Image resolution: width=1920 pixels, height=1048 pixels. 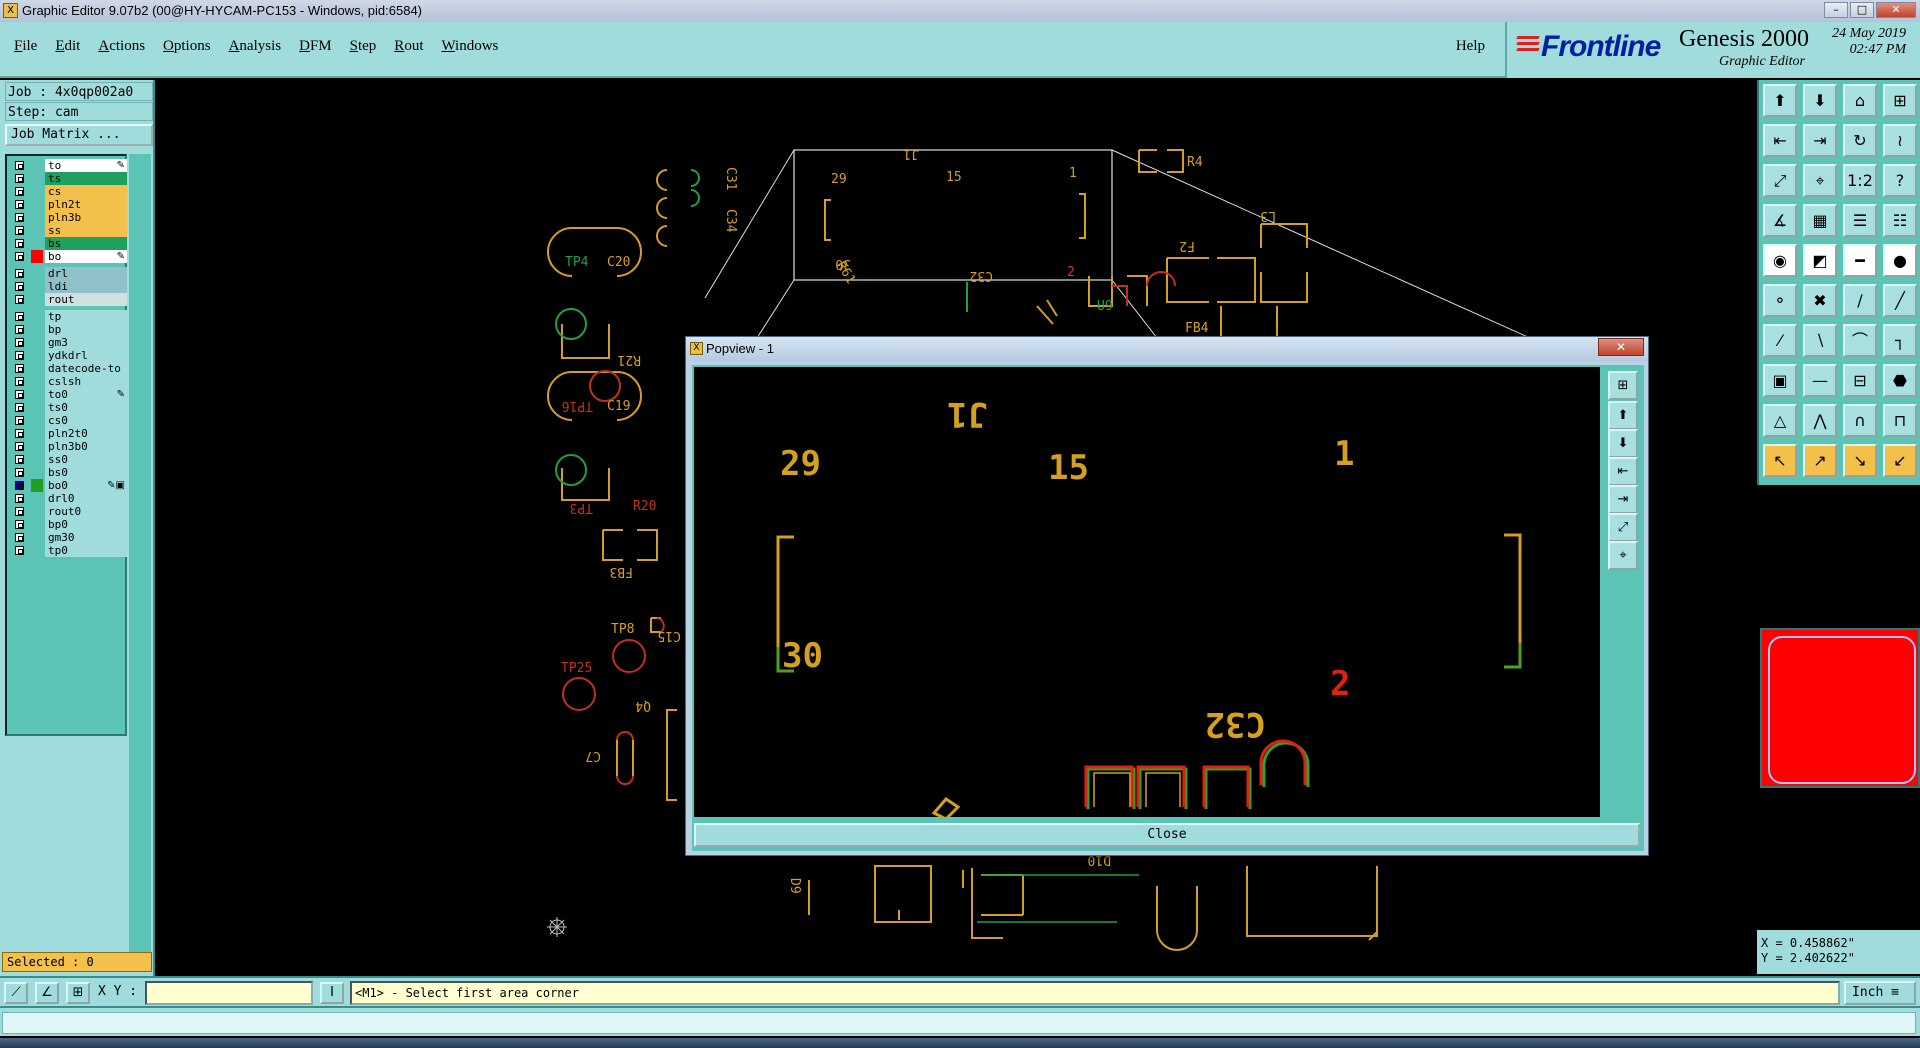 What do you see at coordinates (408, 46) in the screenshot?
I see `menu-rout: Rout` at bounding box center [408, 46].